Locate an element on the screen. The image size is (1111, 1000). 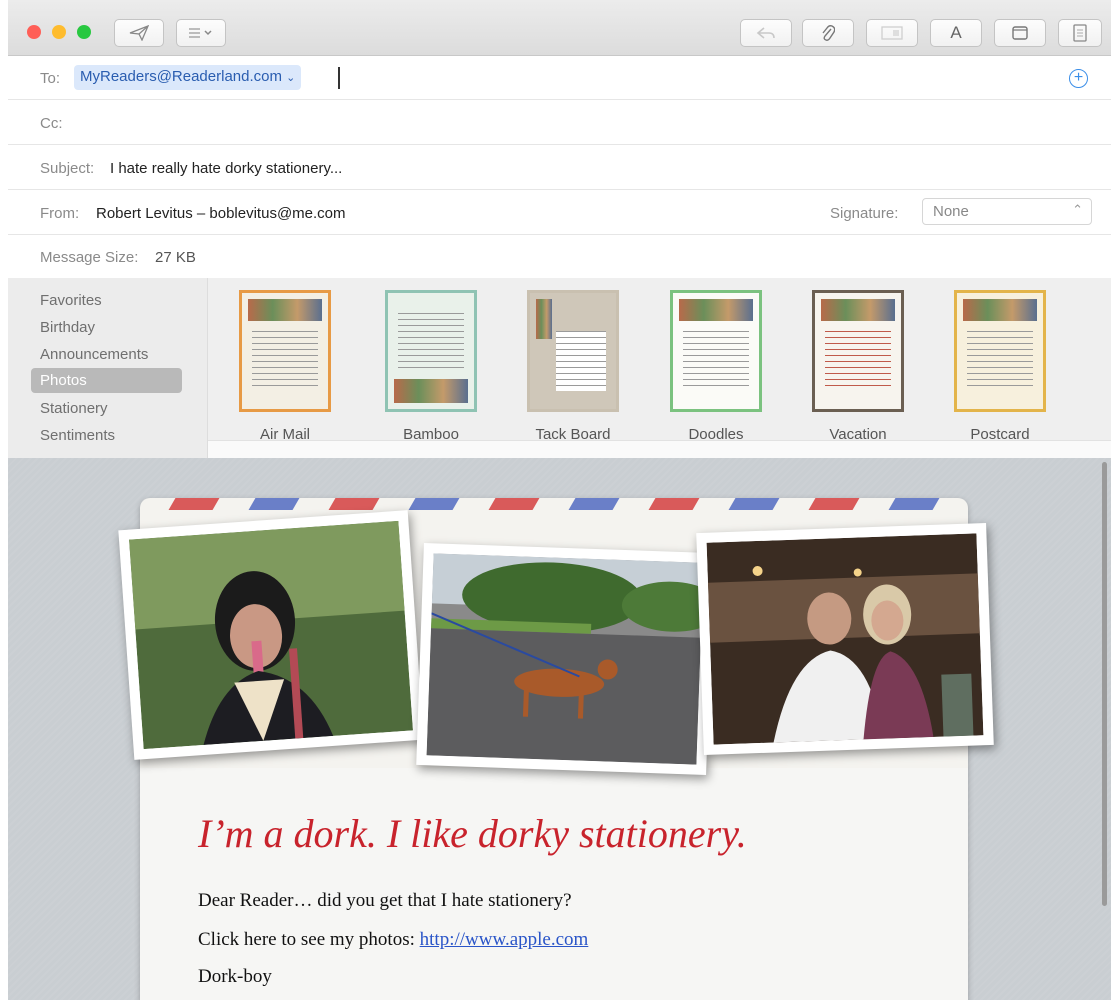
document-icon is located at coordinates (1080, 33).